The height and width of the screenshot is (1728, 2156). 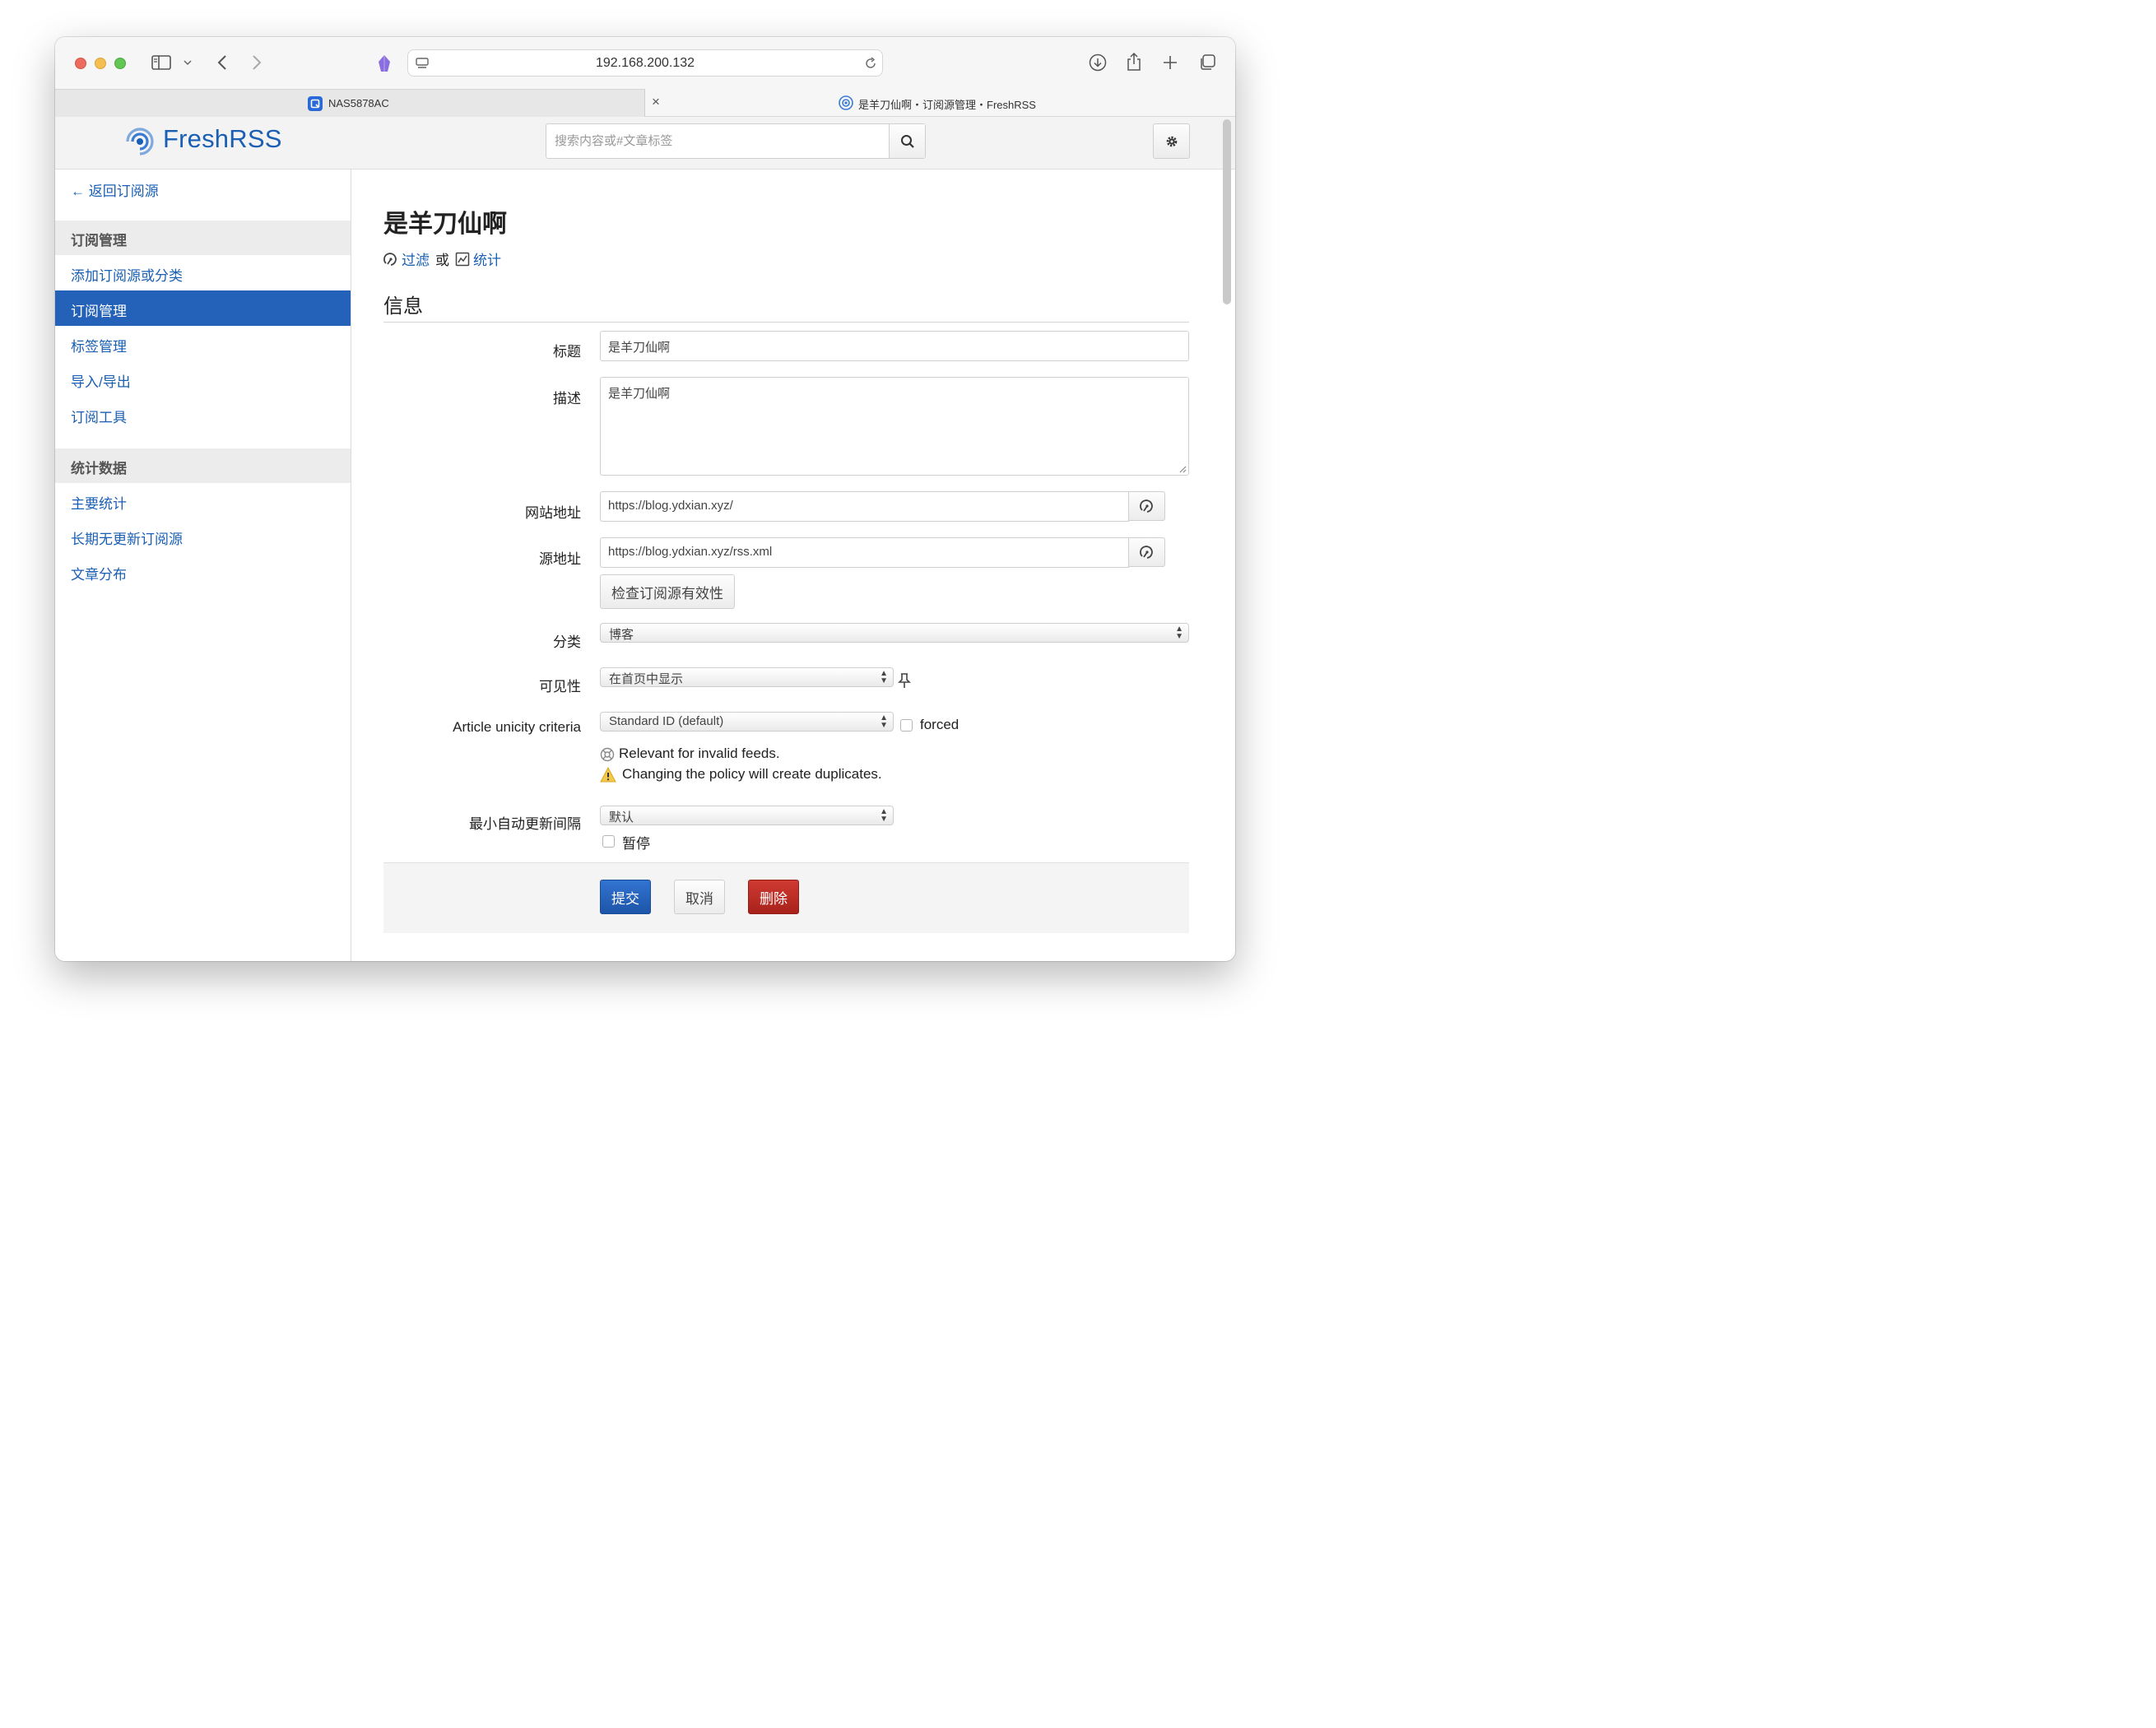 What do you see at coordinates (127, 537) in the screenshot?
I see `sidebar-item-idle-feeds: 长期无更新订阅源` at bounding box center [127, 537].